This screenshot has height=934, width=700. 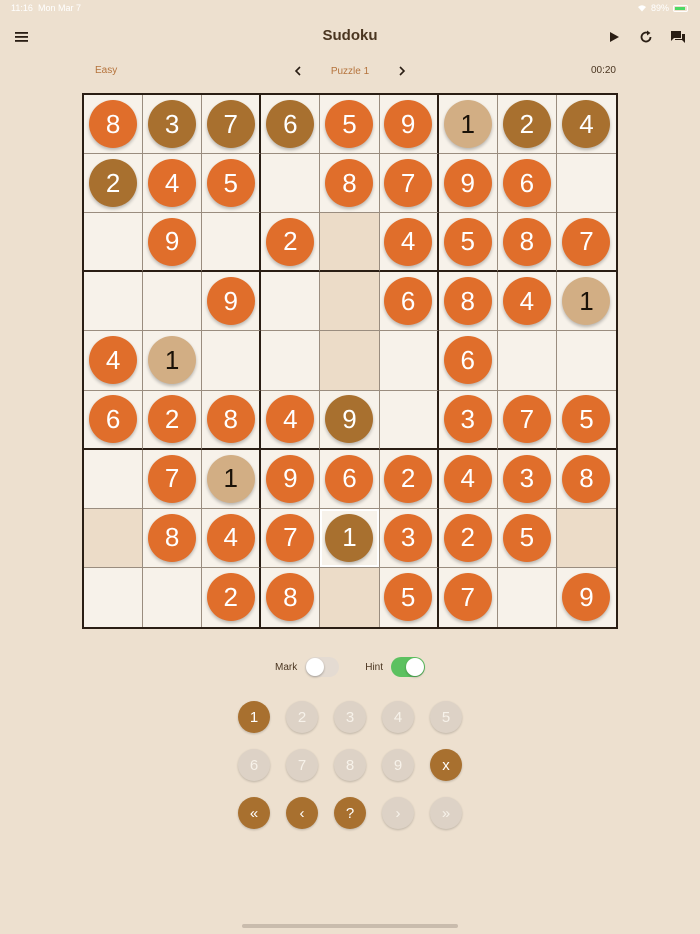 I want to click on digit-3-key: 3, so click(x=350, y=717).